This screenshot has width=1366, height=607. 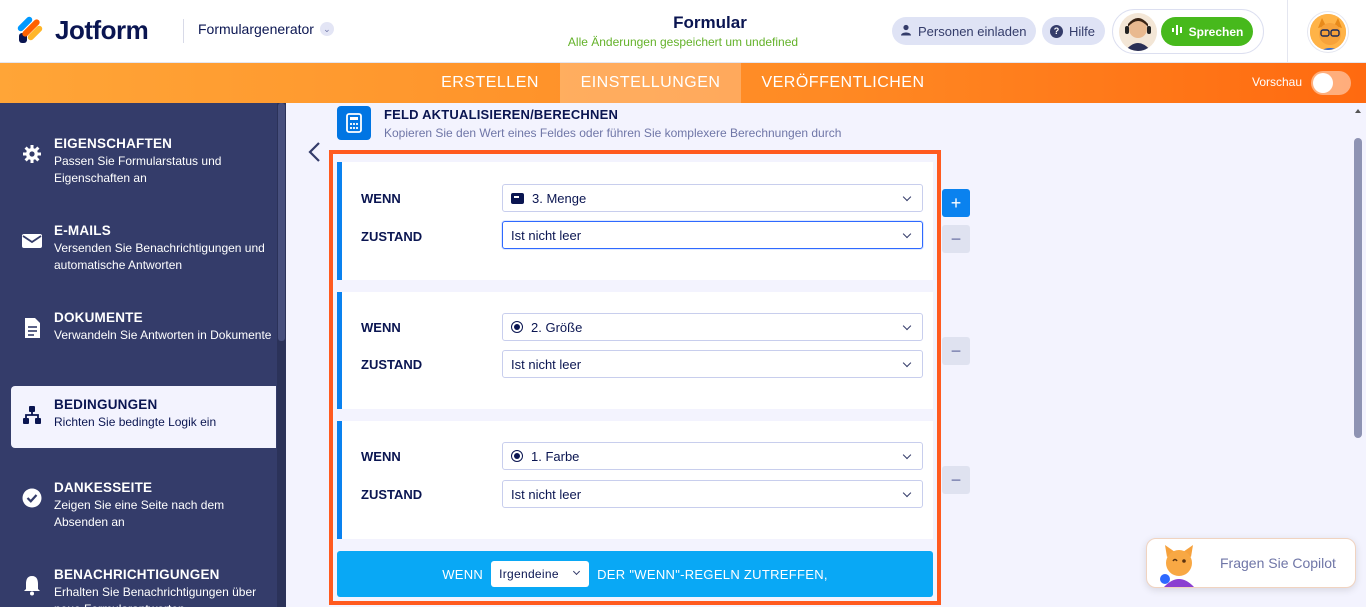 What do you see at coordinates (712, 456) in the screenshot?
I see `field-select: 1. Farbe` at bounding box center [712, 456].